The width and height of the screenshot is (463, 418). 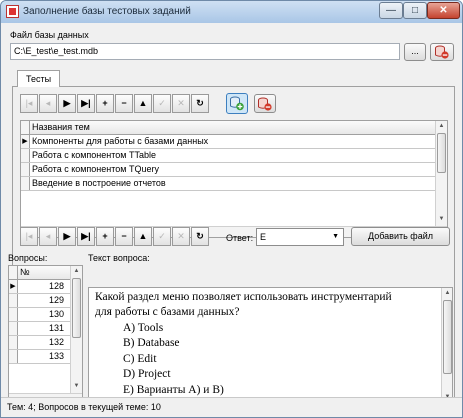 I want to click on topic-name-cell: Работа с компонентом TTable, so click(x=94, y=155).